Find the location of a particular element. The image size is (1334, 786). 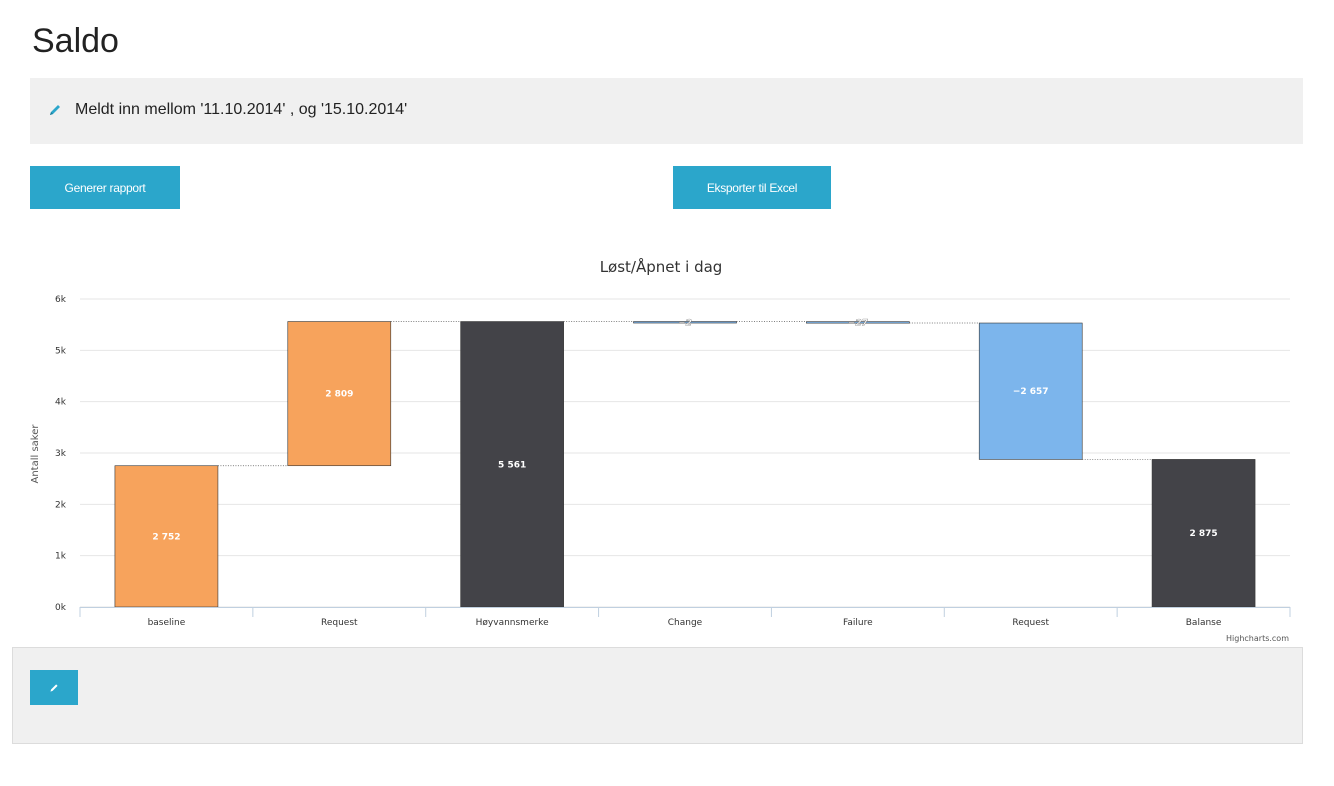

x-tick-label: Høyvannsmerke is located at coordinates (512, 623).